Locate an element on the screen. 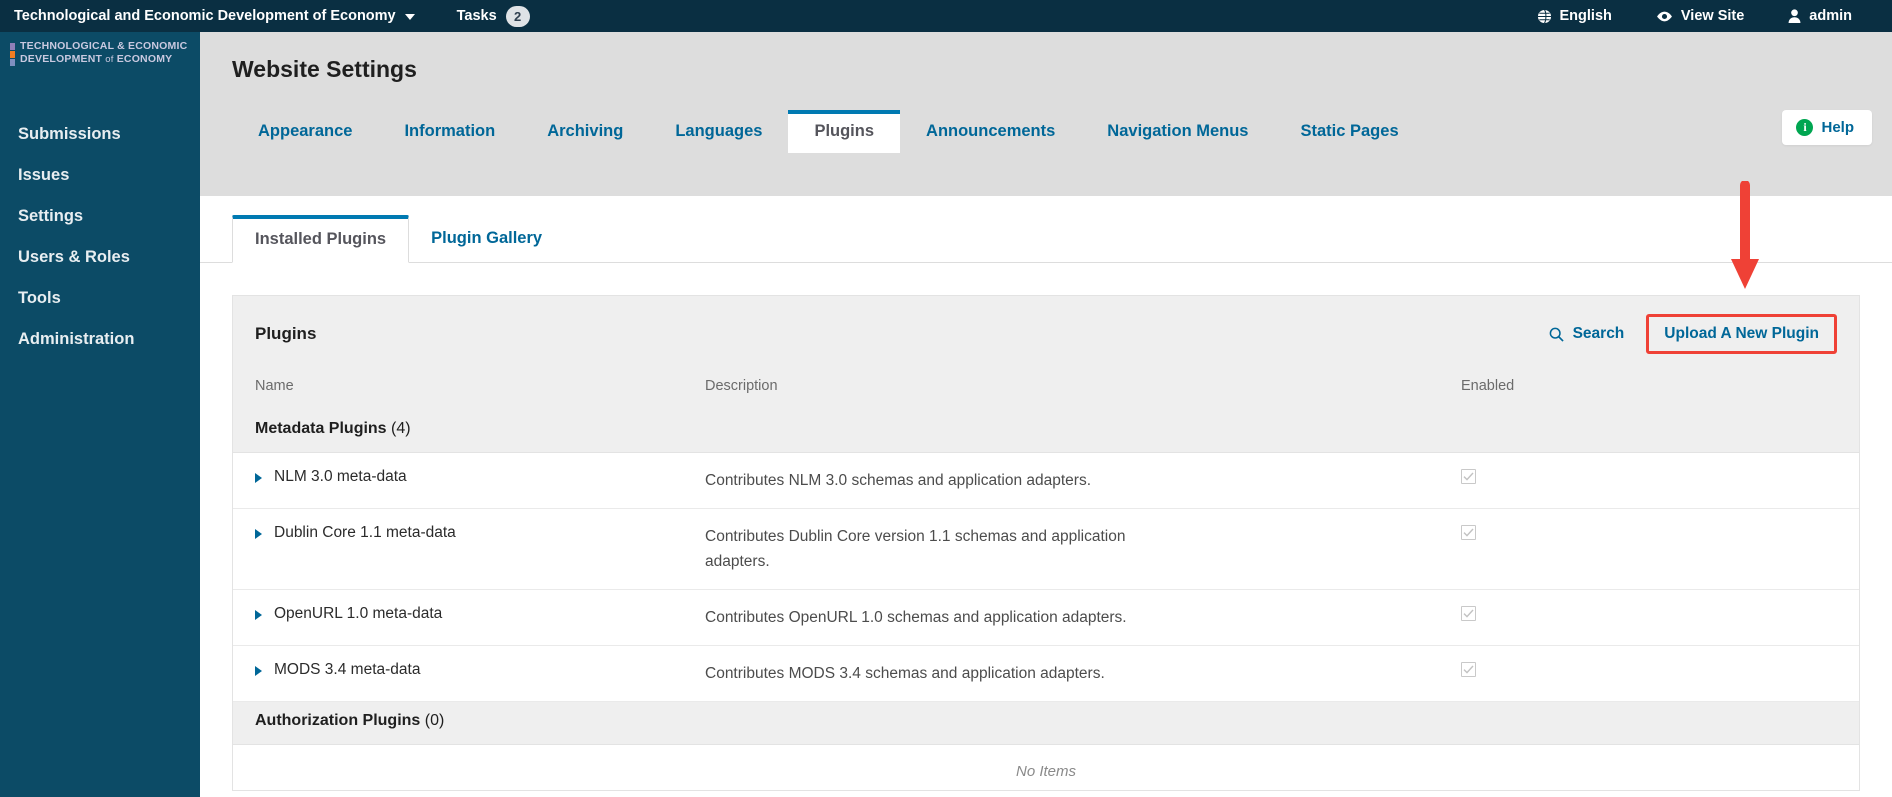 Image resolution: width=1892 pixels, height=797 pixels. help-label: Help is located at coordinates (1837, 127).